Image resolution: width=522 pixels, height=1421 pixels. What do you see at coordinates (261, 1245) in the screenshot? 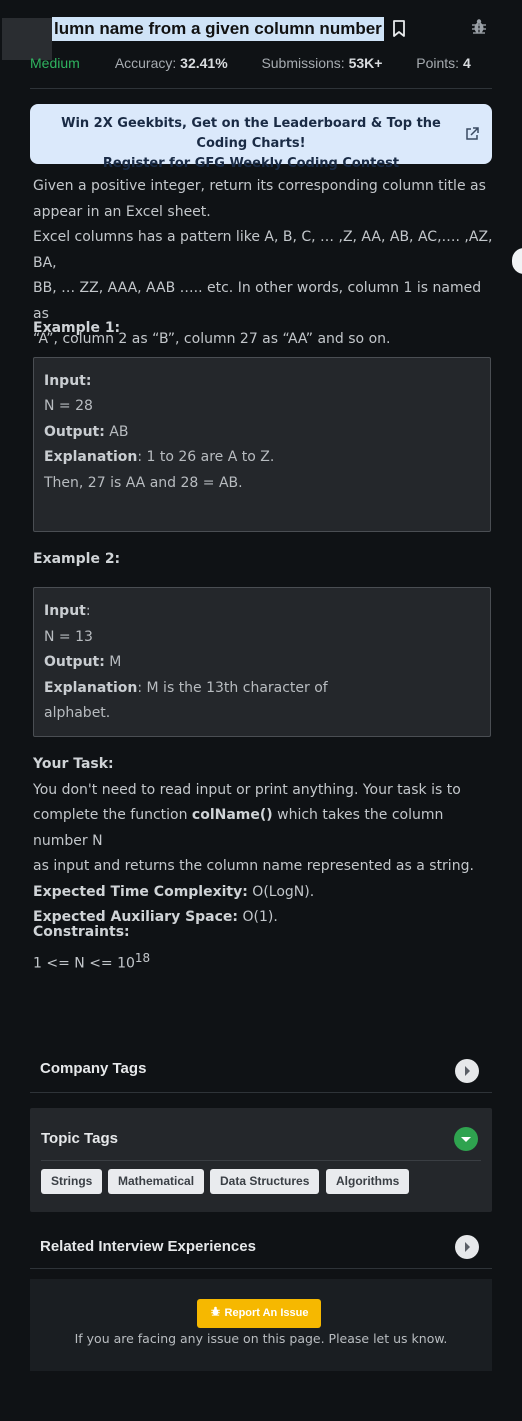
I see `related-experiences-section: Related Interview Experiences` at bounding box center [261, 1245].